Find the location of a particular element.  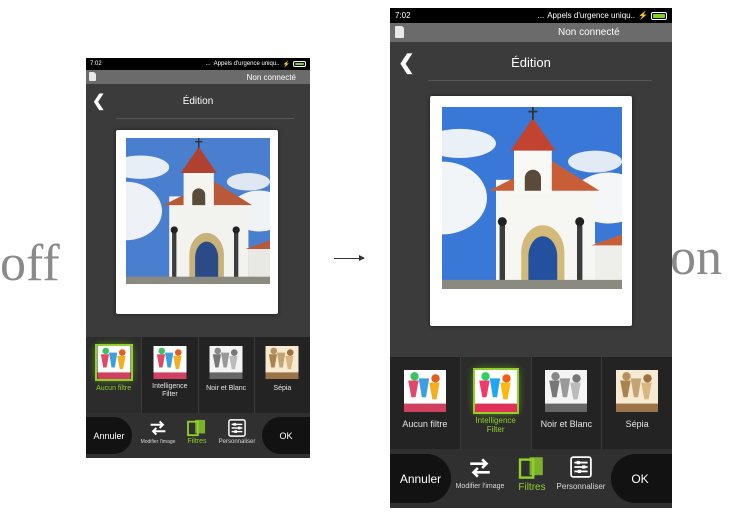

arrow-right-icon is located at coordinates (349, 258).